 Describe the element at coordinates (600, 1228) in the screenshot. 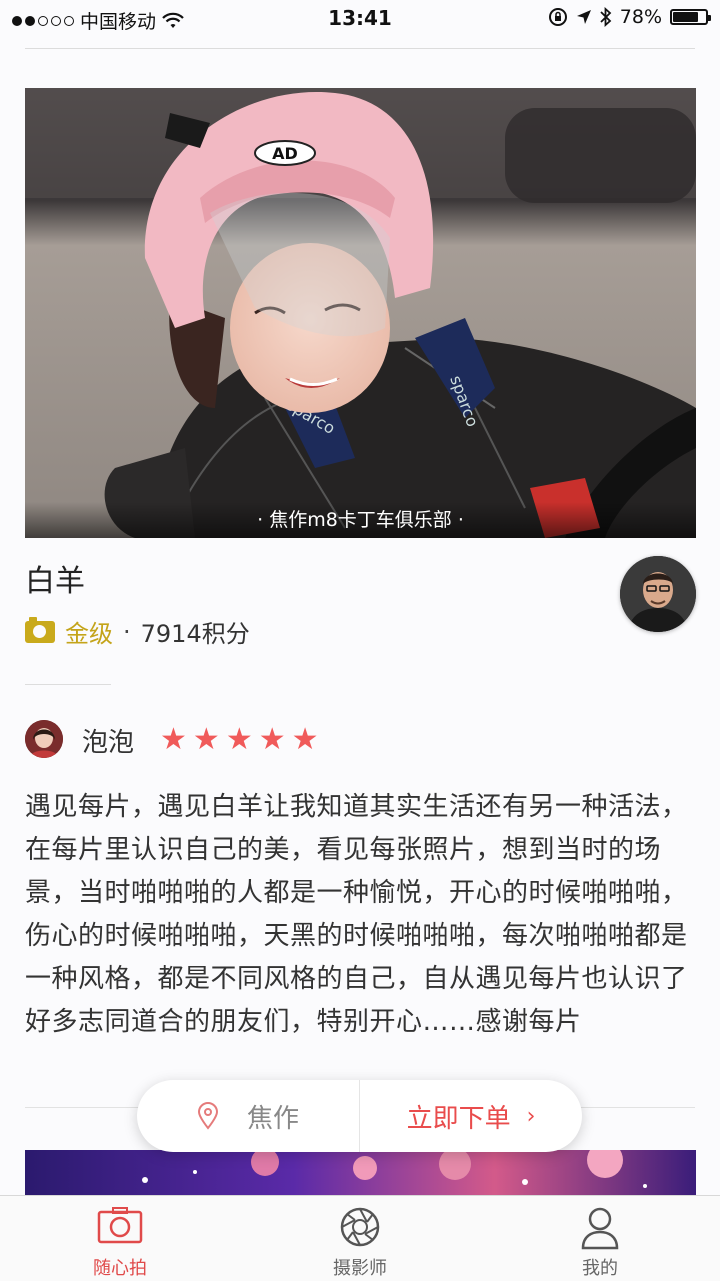

I see `person-icon` at that location.